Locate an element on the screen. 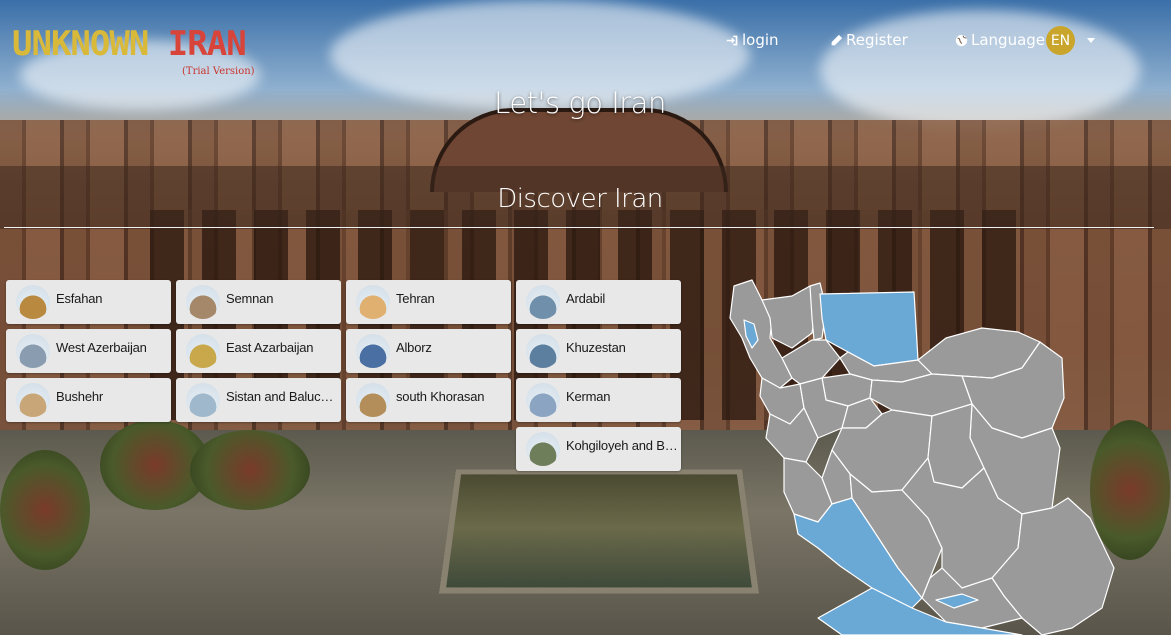  province-card: Sistan and Baluchestan is located at coordinates (258, 400).